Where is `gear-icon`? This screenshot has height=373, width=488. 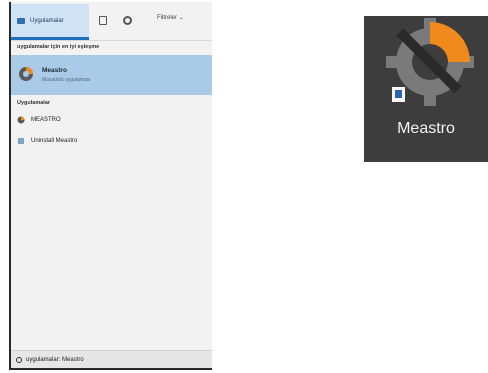 gear-icon is located at coordinates (127, 20).